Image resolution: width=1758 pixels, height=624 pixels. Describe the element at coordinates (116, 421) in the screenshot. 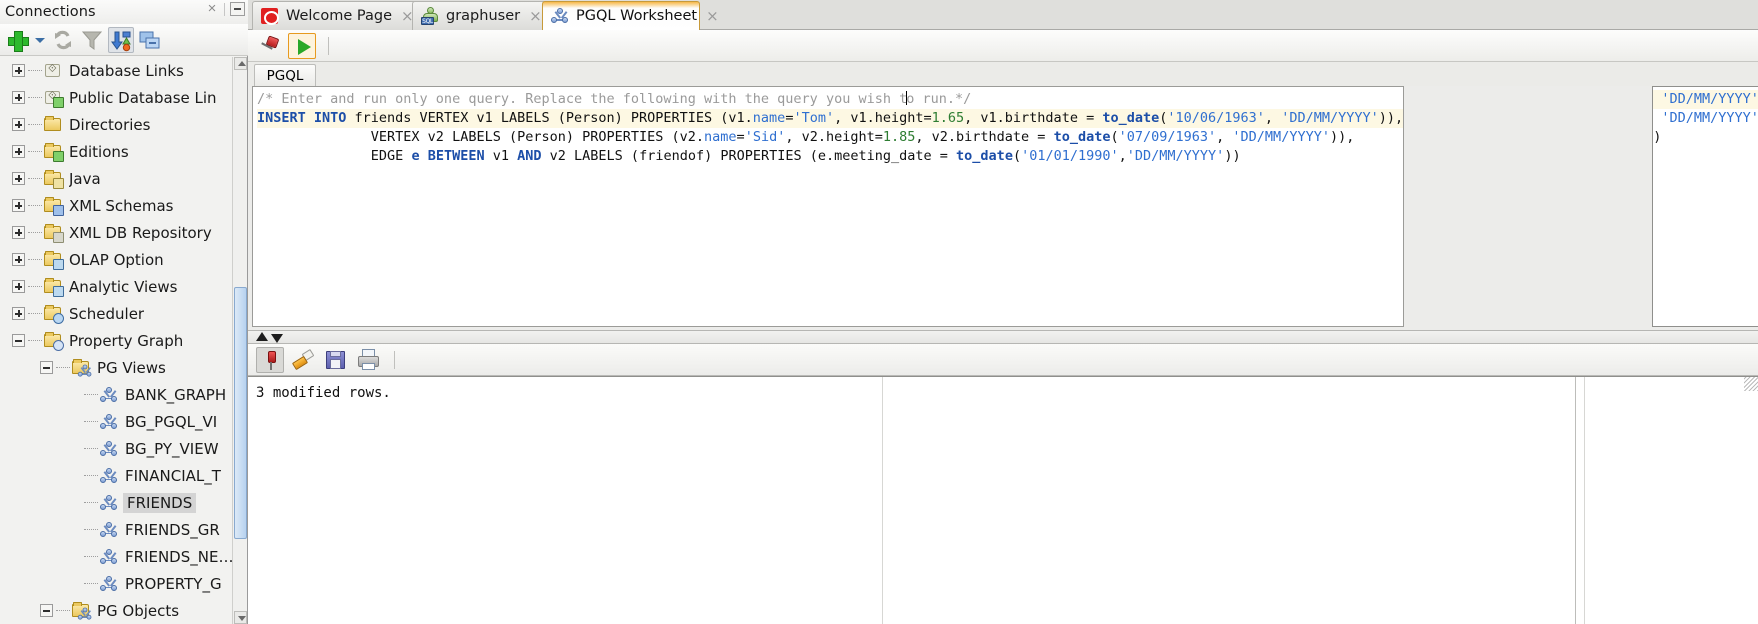

I see `tree-item-bg-pgql-vi: BG_PGQL_VI` at that location.